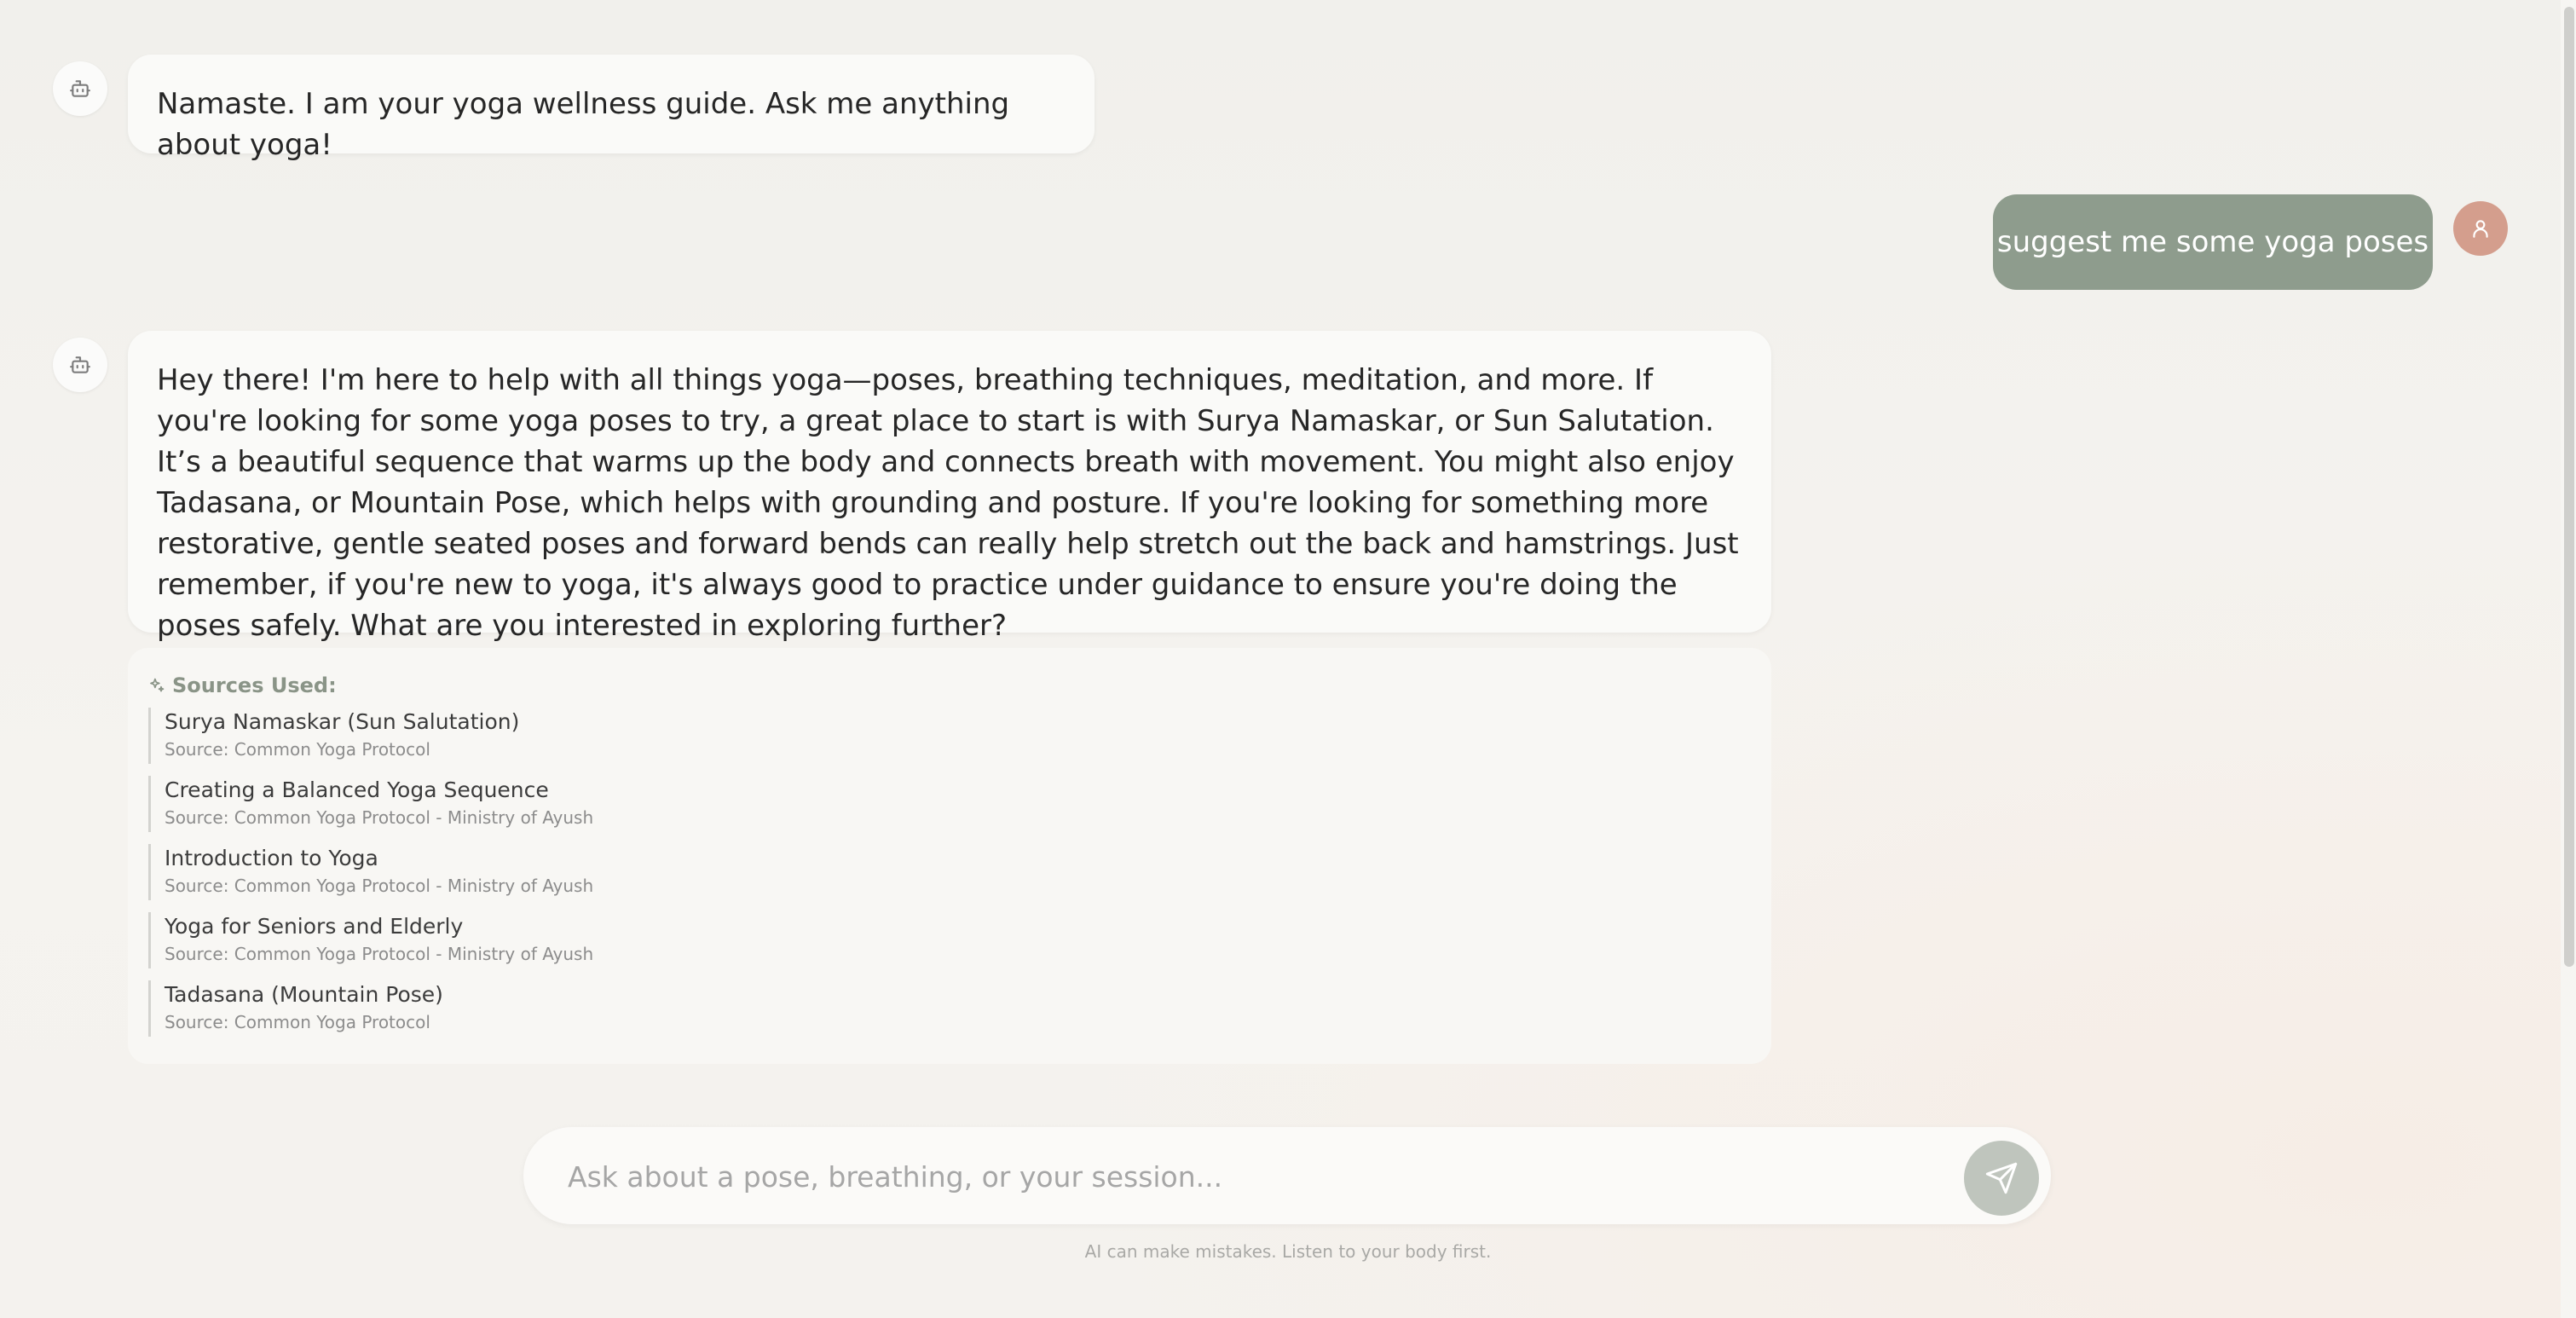 The height and width of the screenshot is (1318, 2576). What do you see at coordinates (357, 790) in the screenshot?
I see `source-title: Creating a Balanced Yoga Sequence` at bounding box center [357, 790].